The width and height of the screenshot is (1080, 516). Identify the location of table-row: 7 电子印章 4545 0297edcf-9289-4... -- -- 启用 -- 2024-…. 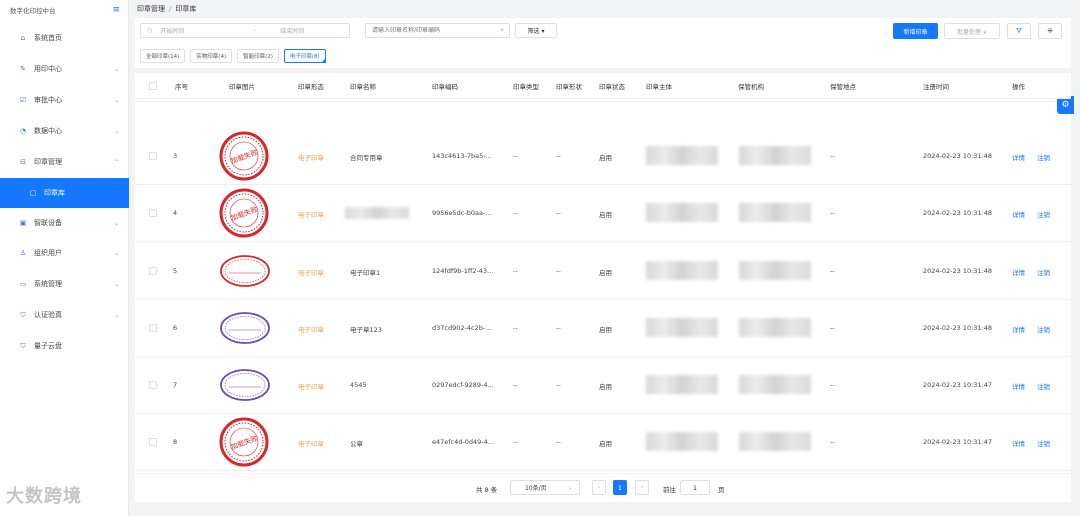
(603, 385).